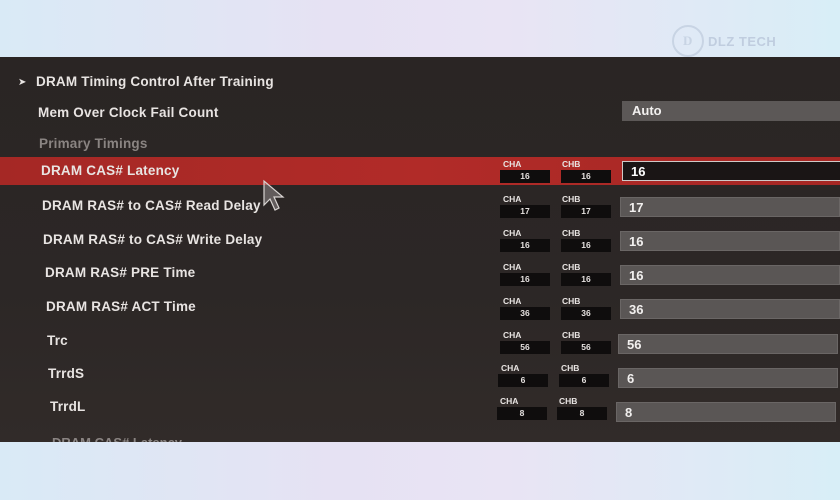  Describe the element at coordinates (523, 380) in the screenshot. I see `cha-value: 6` at that location.